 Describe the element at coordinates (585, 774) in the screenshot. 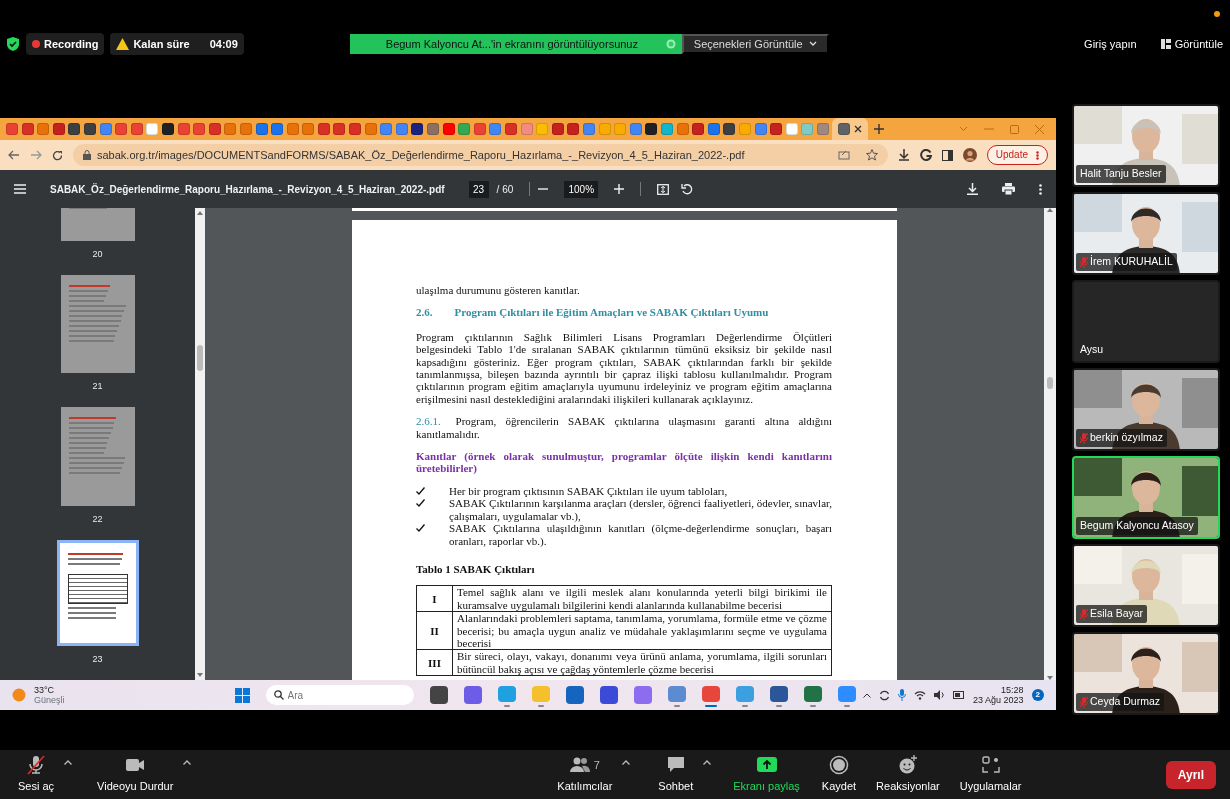

I see `toolbar-button: 7 Katılımcılar` at that location.